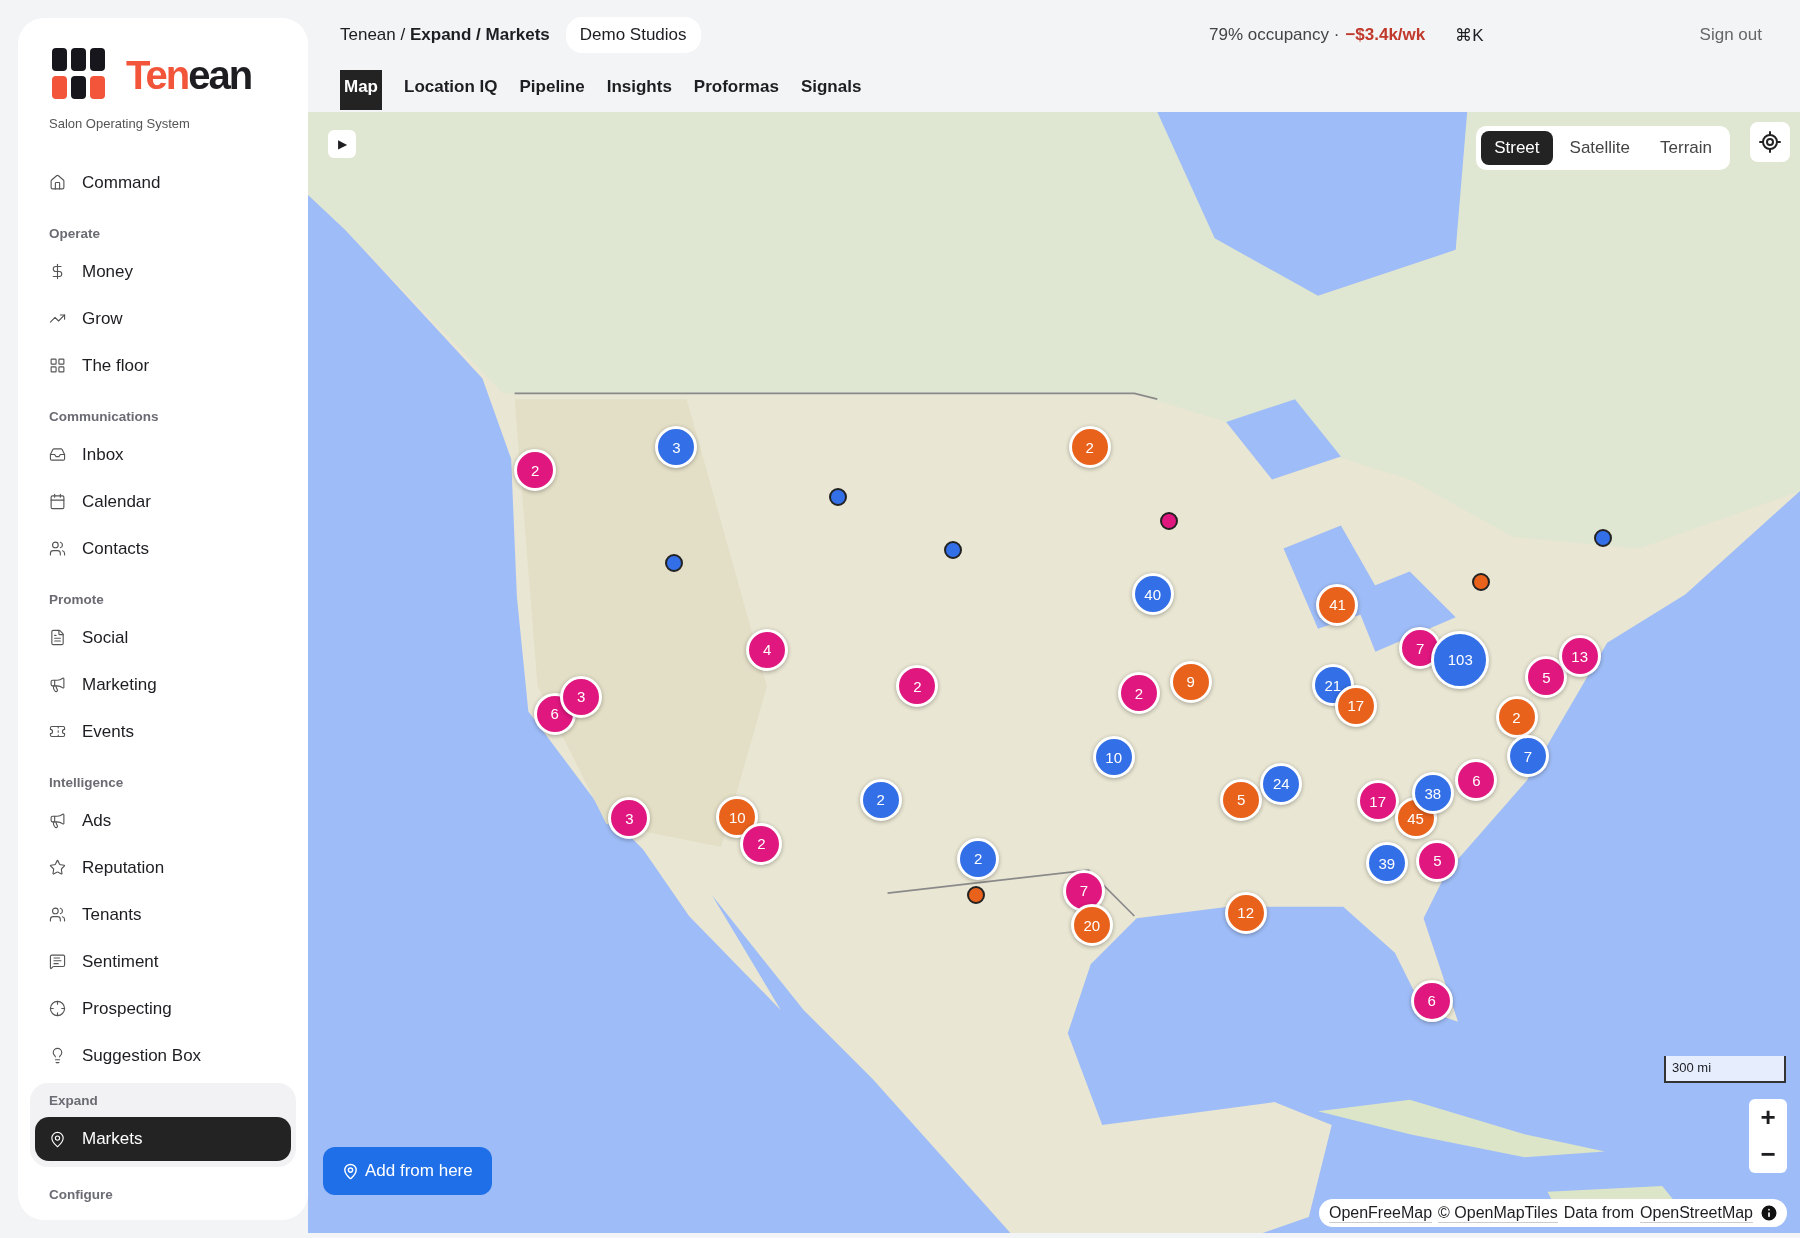  I want to click on shortcut-hint: ⌘K, so click(1469, 35).